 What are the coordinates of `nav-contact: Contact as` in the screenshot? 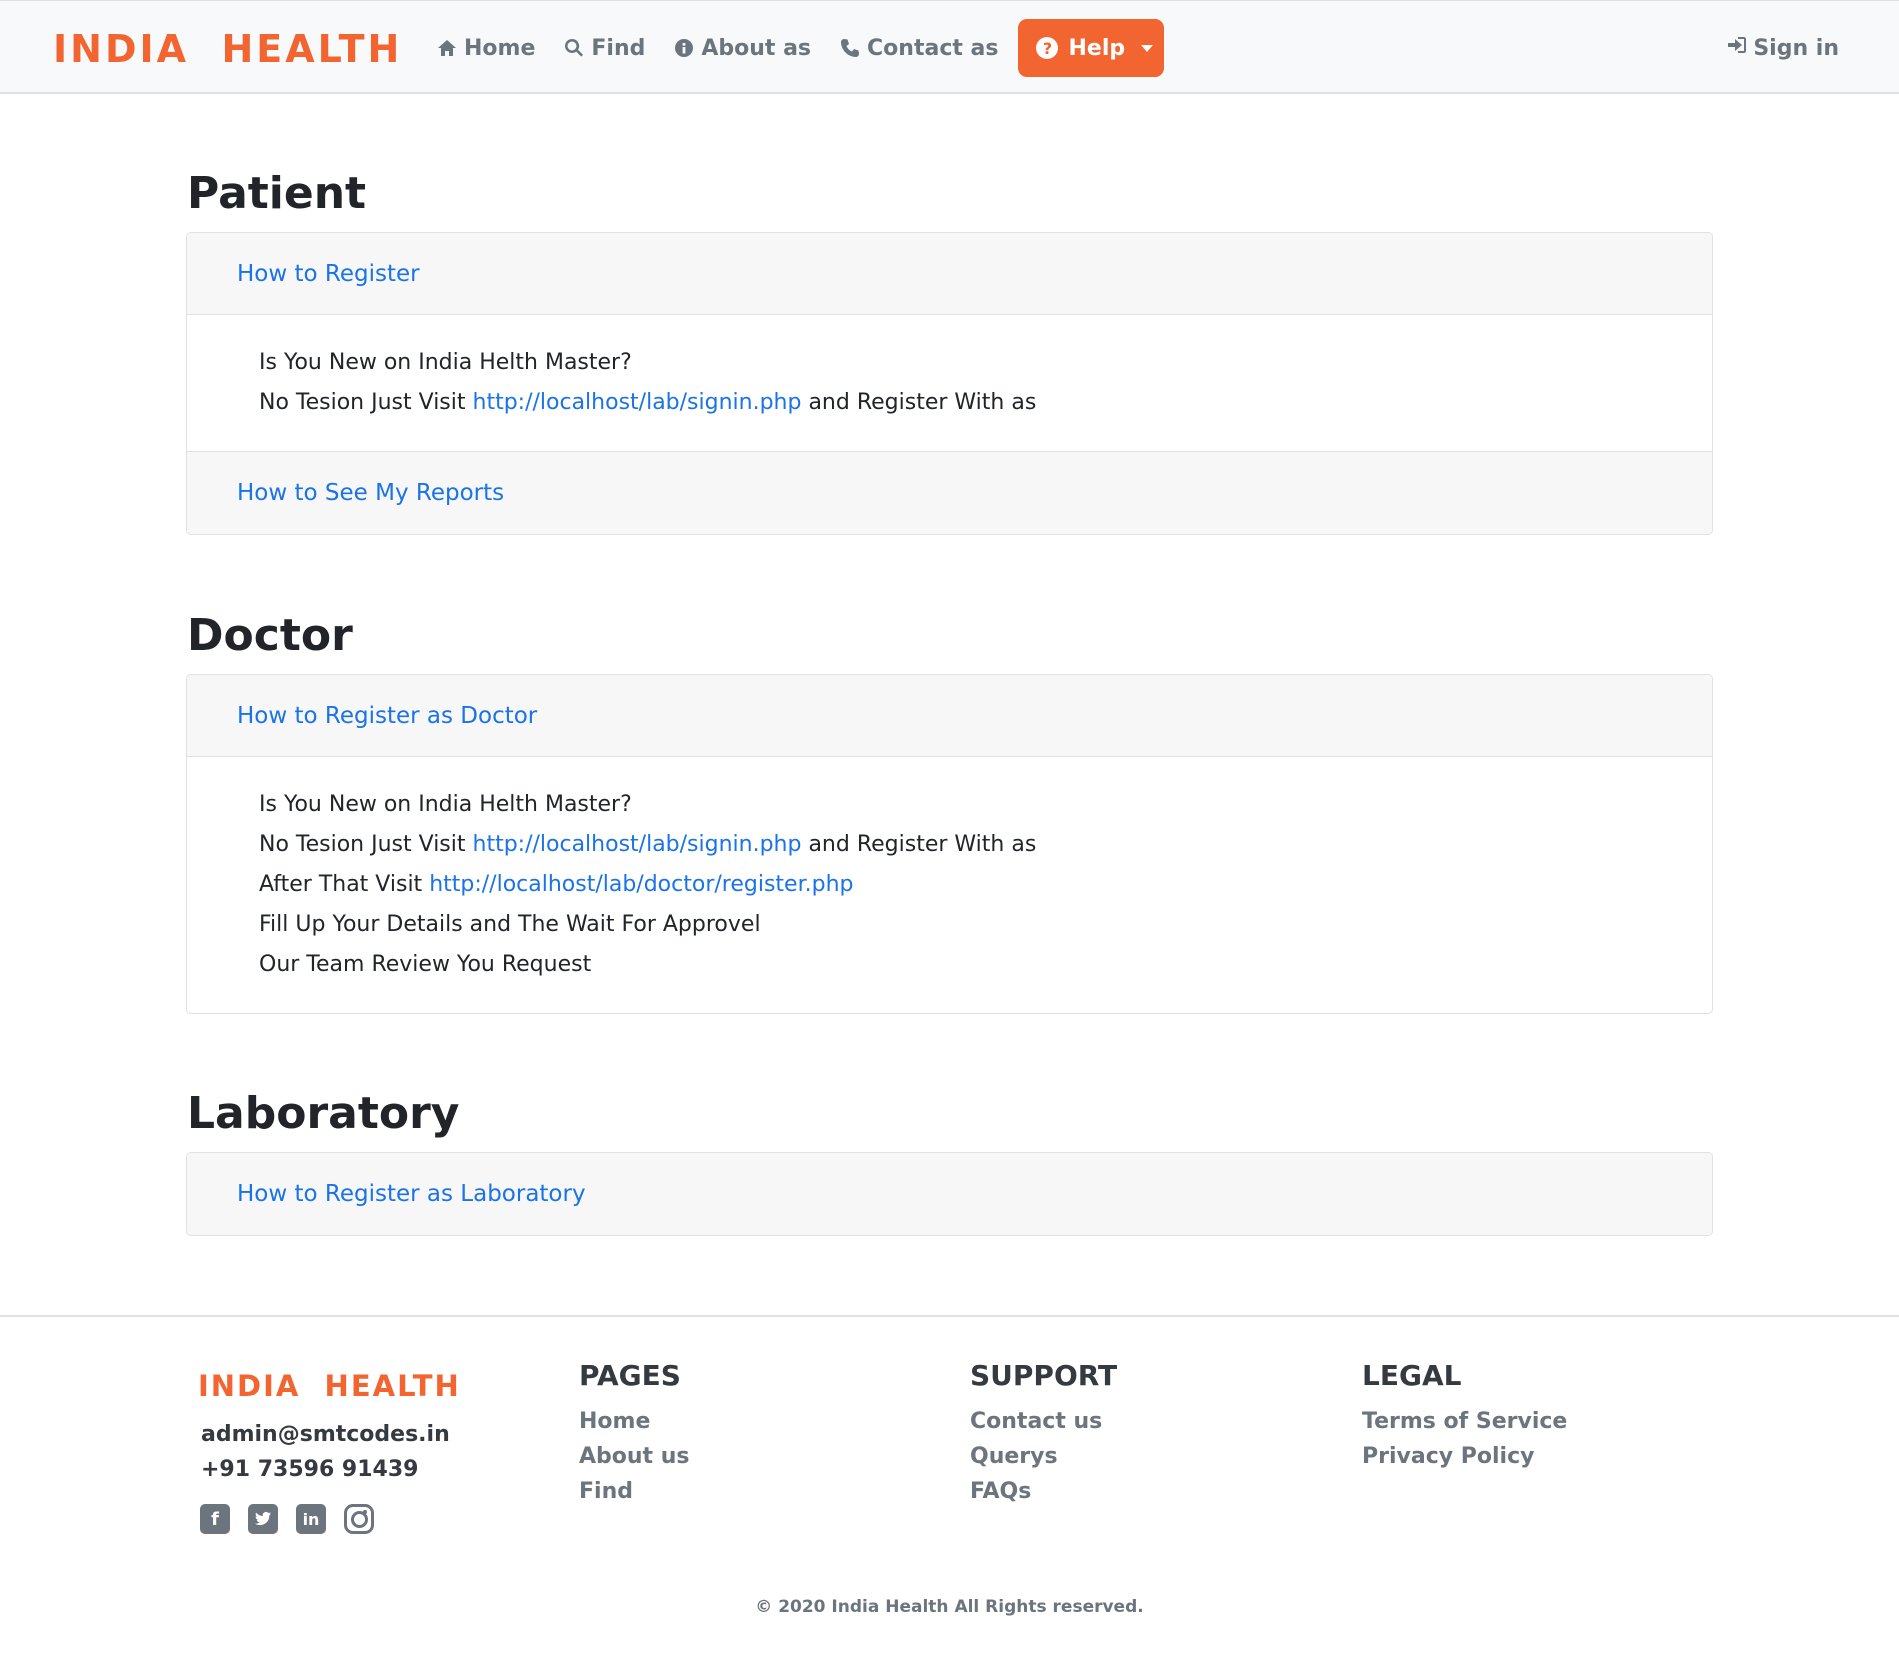 It's located at (918, 48).